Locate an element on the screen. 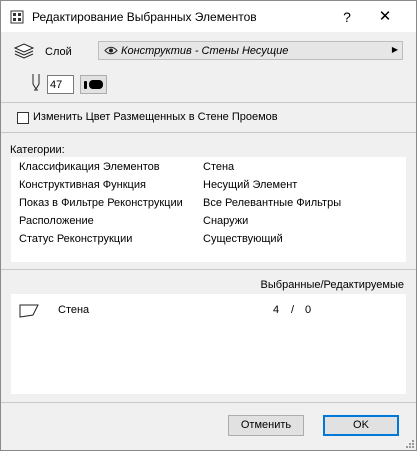 This screenshot has width=417, height=451. selection-heading: Выбранные/Редактируемые is located at coordinates (332, 285).